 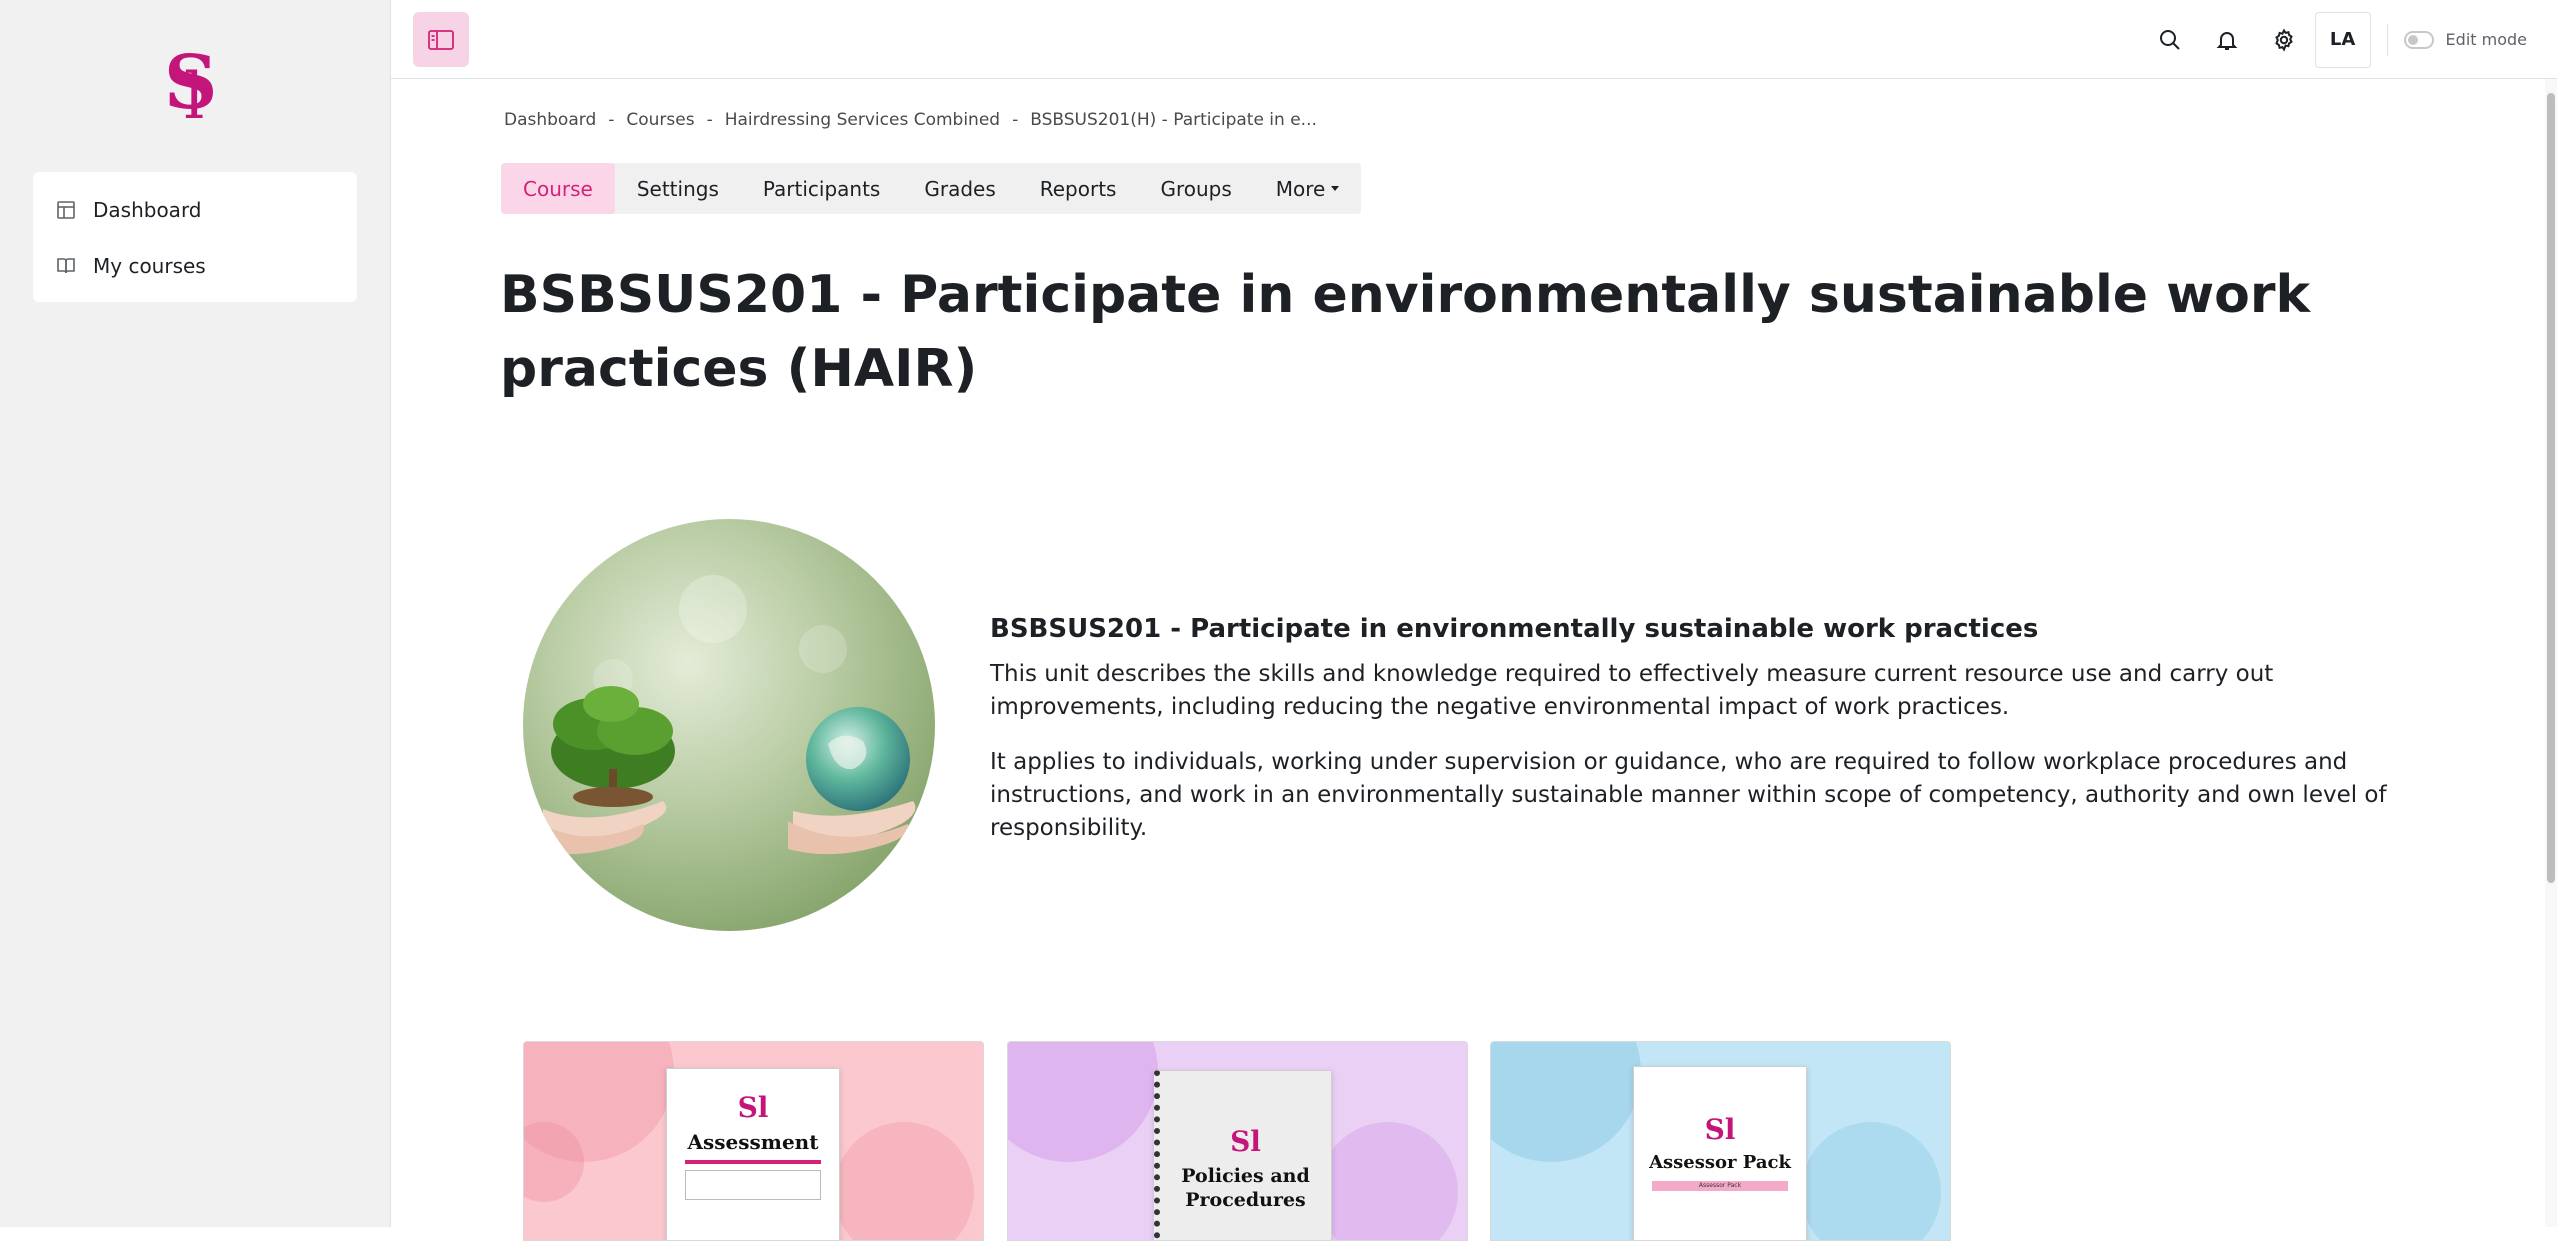 I want to click on settings-button, so click(x=2284, y=39).